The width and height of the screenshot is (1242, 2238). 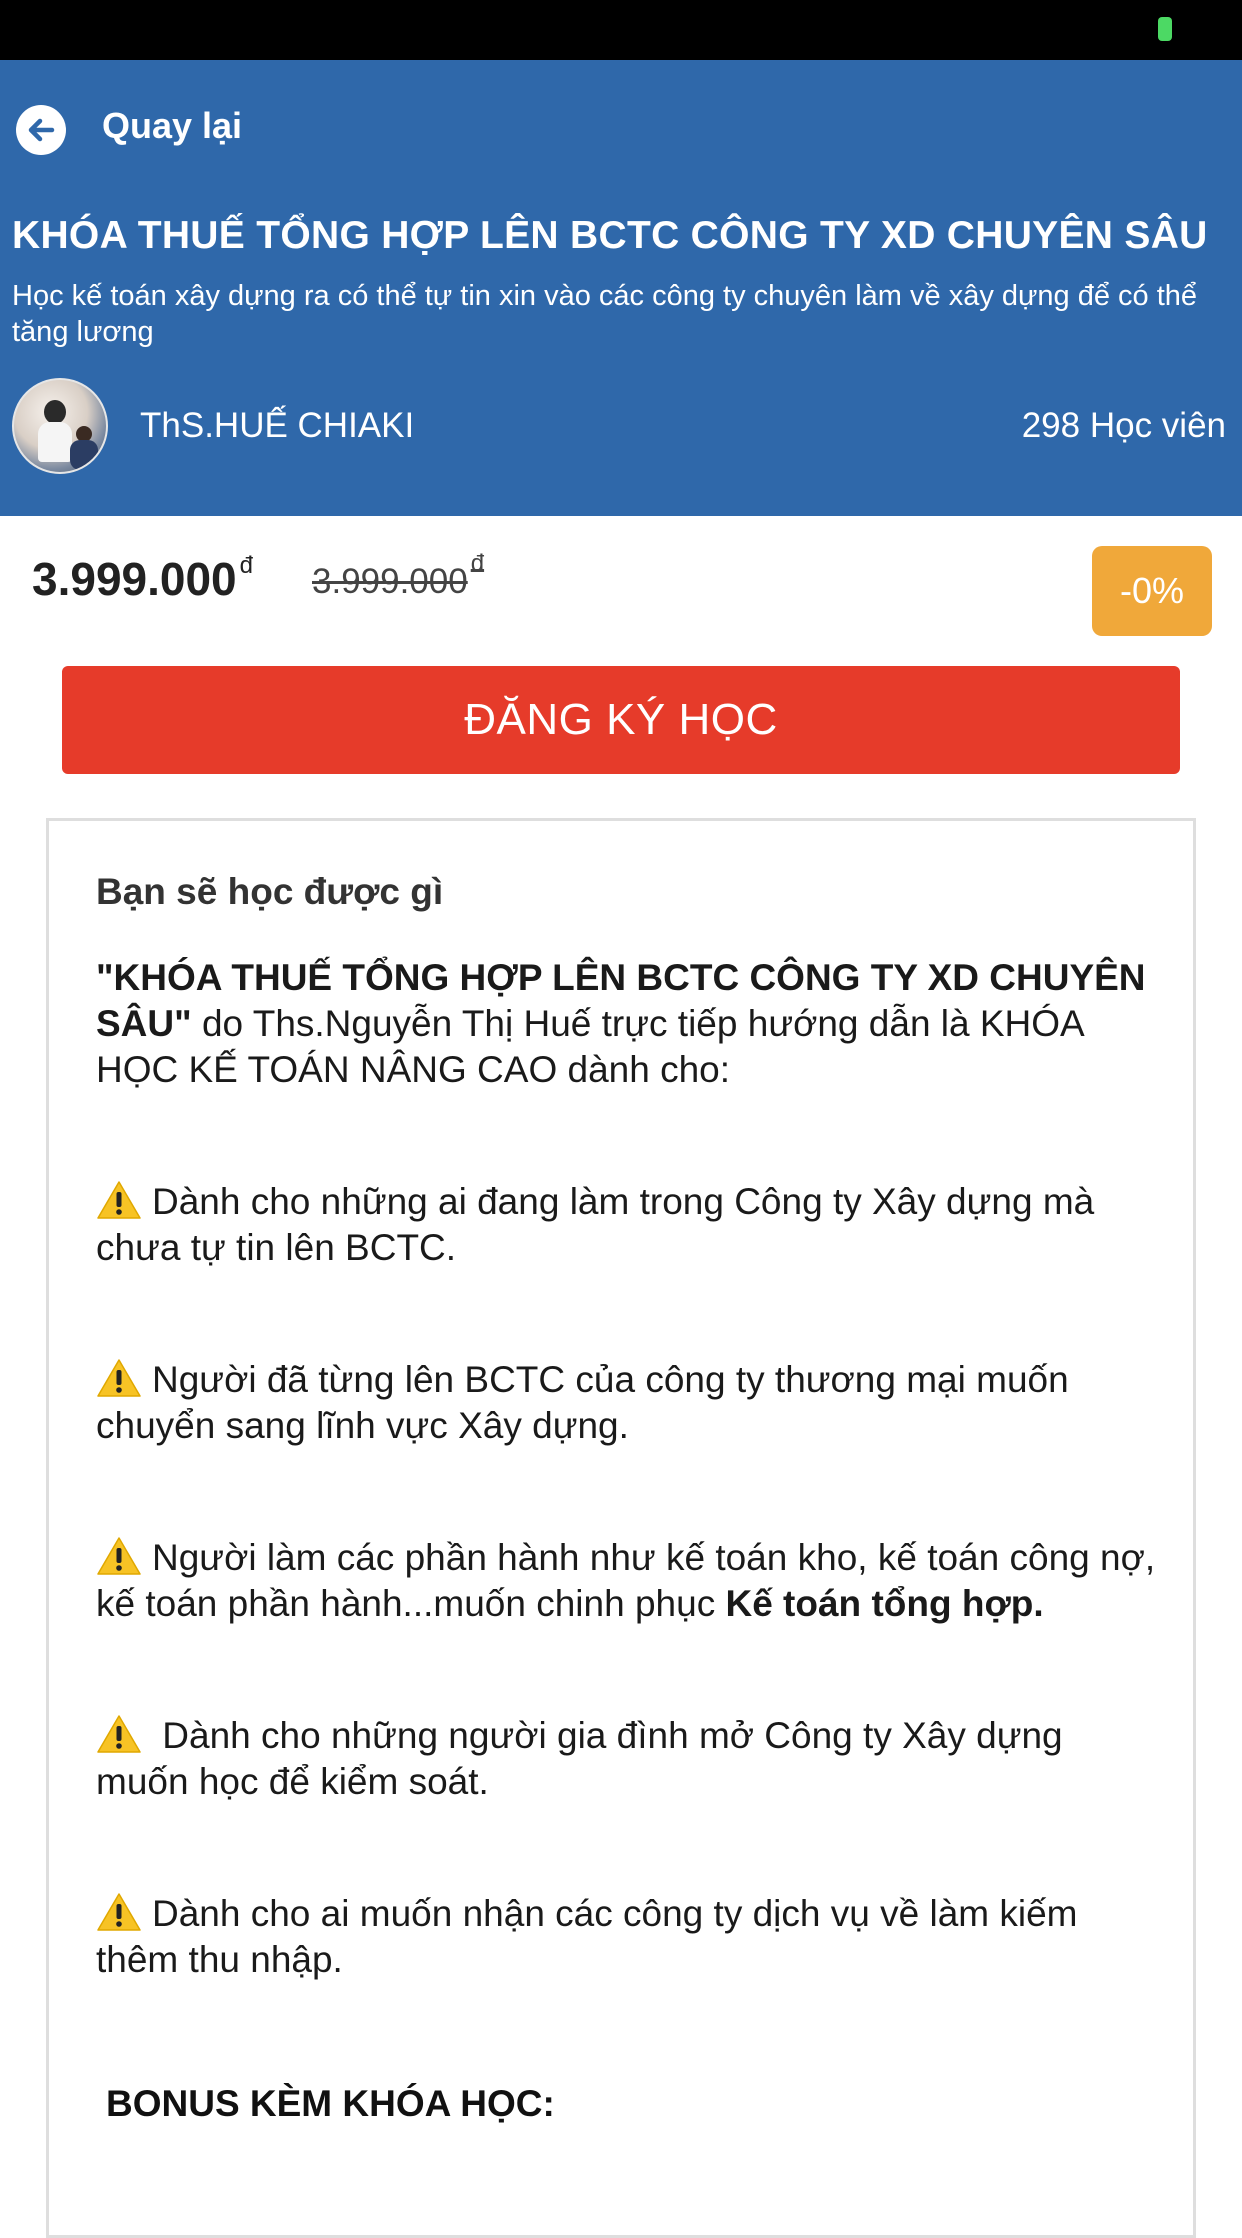 What do you see at coordinates (621, 720) in the screenshot?
I see `register-button: ĐĂNG KÝ HỌC` at bounding box center [621, 720].